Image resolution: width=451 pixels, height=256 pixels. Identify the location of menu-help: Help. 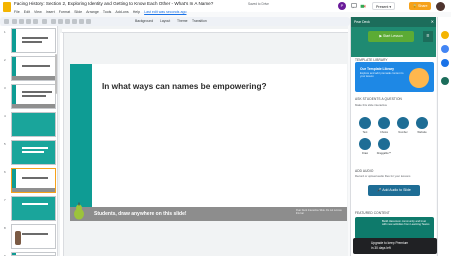
(136, 13).